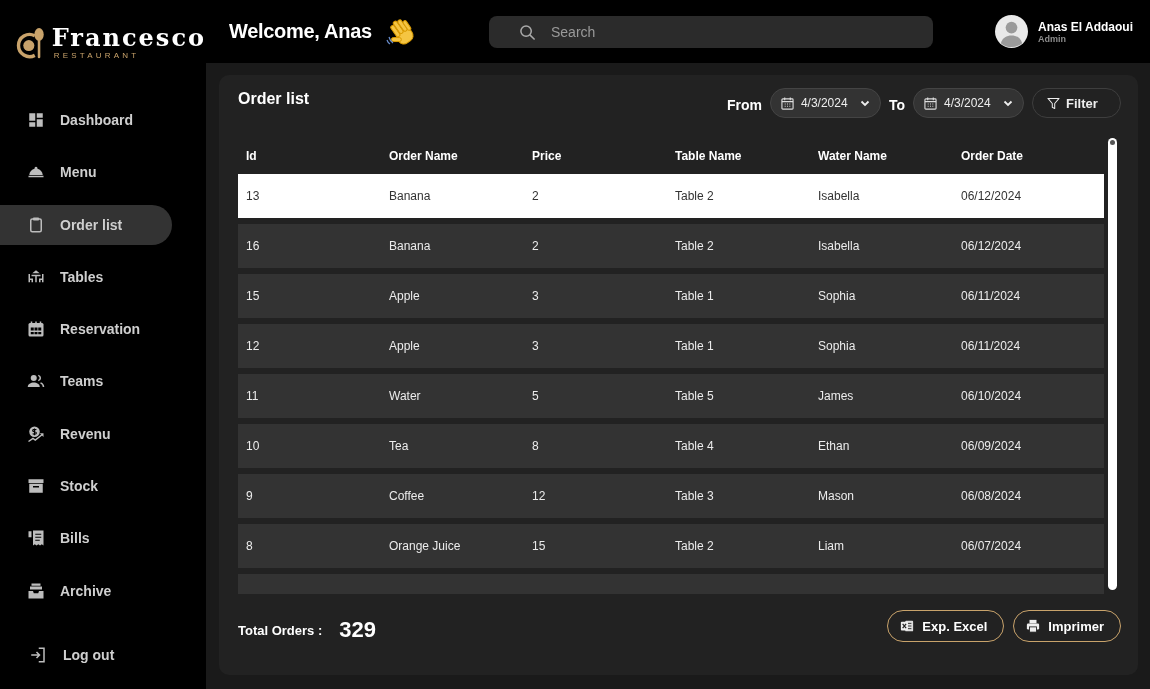 The width and height of the screenshot is (1150, 689). Describe the element at coordinates (86, 172) in the screenshot. I see `sidebar-item: Menu` at that location.